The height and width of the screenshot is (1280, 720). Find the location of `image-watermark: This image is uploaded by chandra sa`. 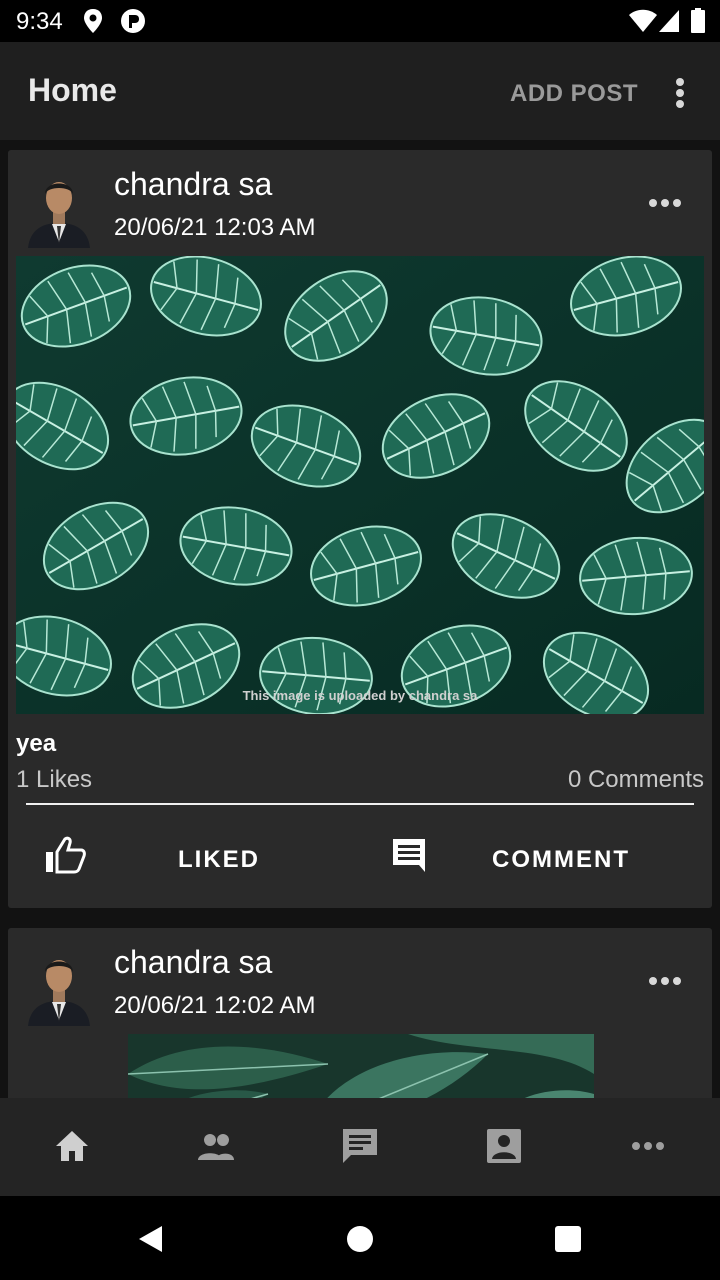

image-watermark: This image is uploaded by chandra sa is located at coordinates (361, 695).